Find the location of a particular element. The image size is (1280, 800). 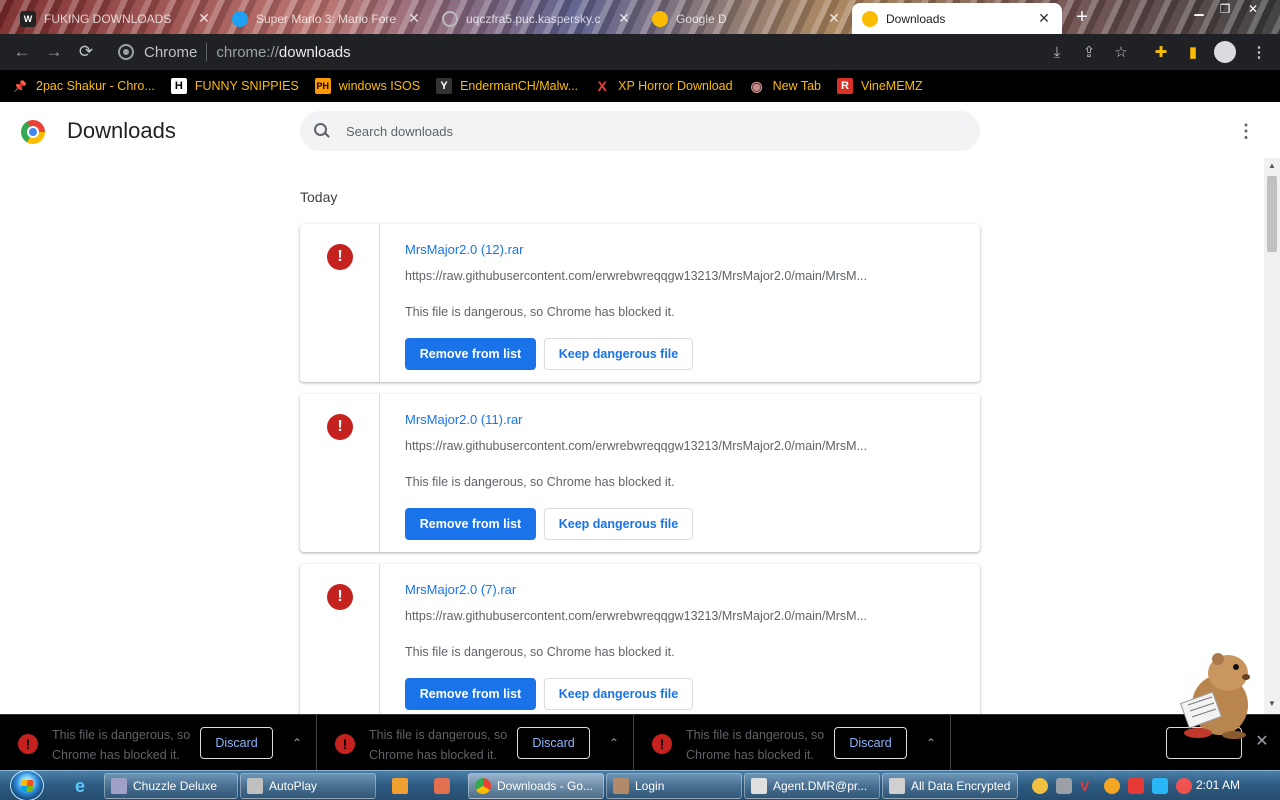

tray-smiley-icon is located at coordinates (1040, 786).